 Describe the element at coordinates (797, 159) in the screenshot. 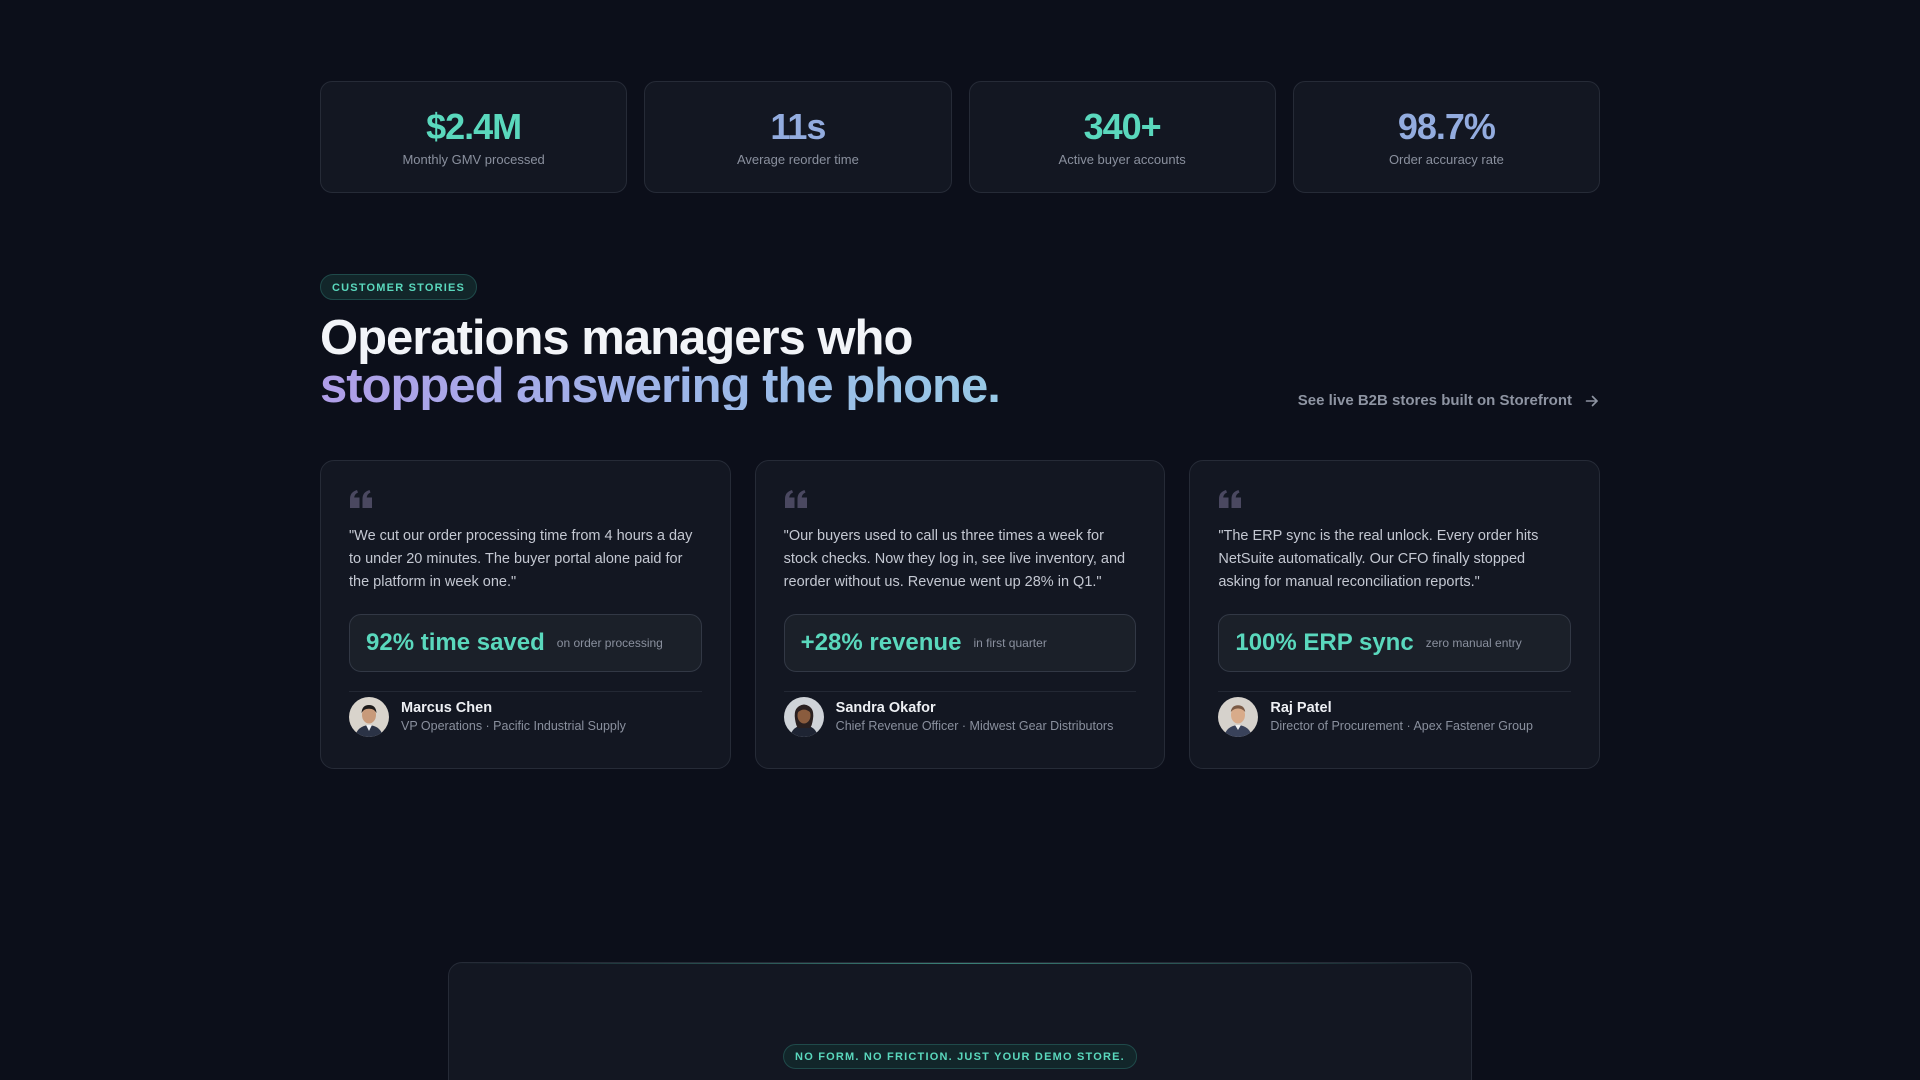

I see `stat-label: Average reorder time` at that location.